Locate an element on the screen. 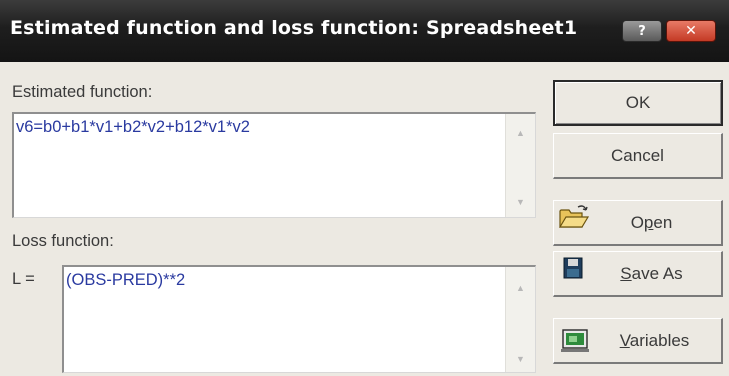 This screenshot has height=376, width=729. loss-function-scrollbar: ▲ ▼ is located at coordinates (520, 319).